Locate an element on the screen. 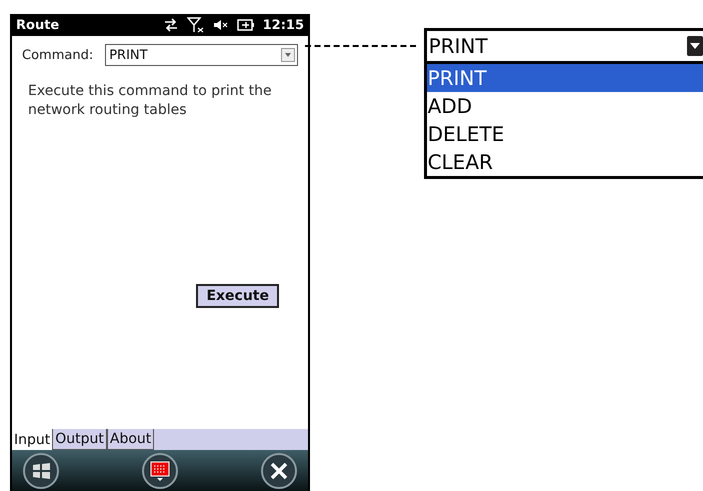 Image resolution: width=703 pixels, height=491 pixels. execute-button: Execute is located at coordinates (237, 296).